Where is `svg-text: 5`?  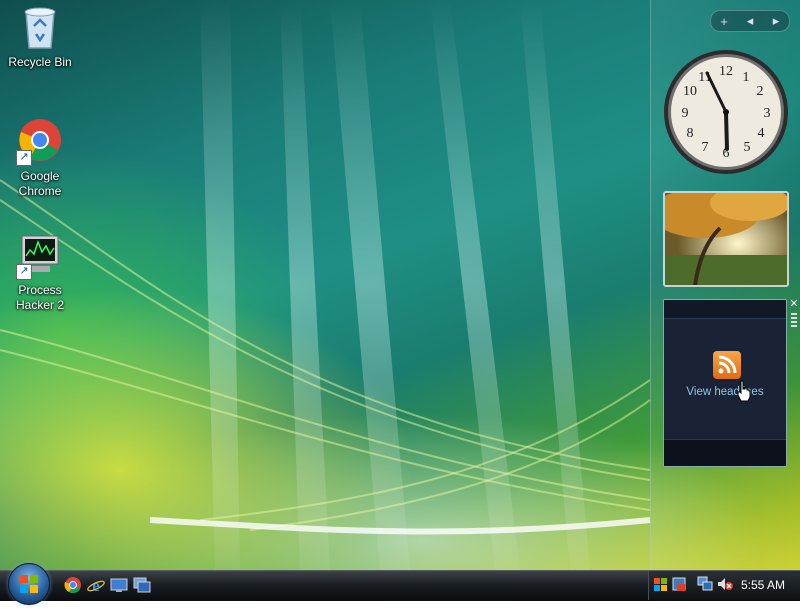 svg-text: 5 is located at coordinates (747, 147).